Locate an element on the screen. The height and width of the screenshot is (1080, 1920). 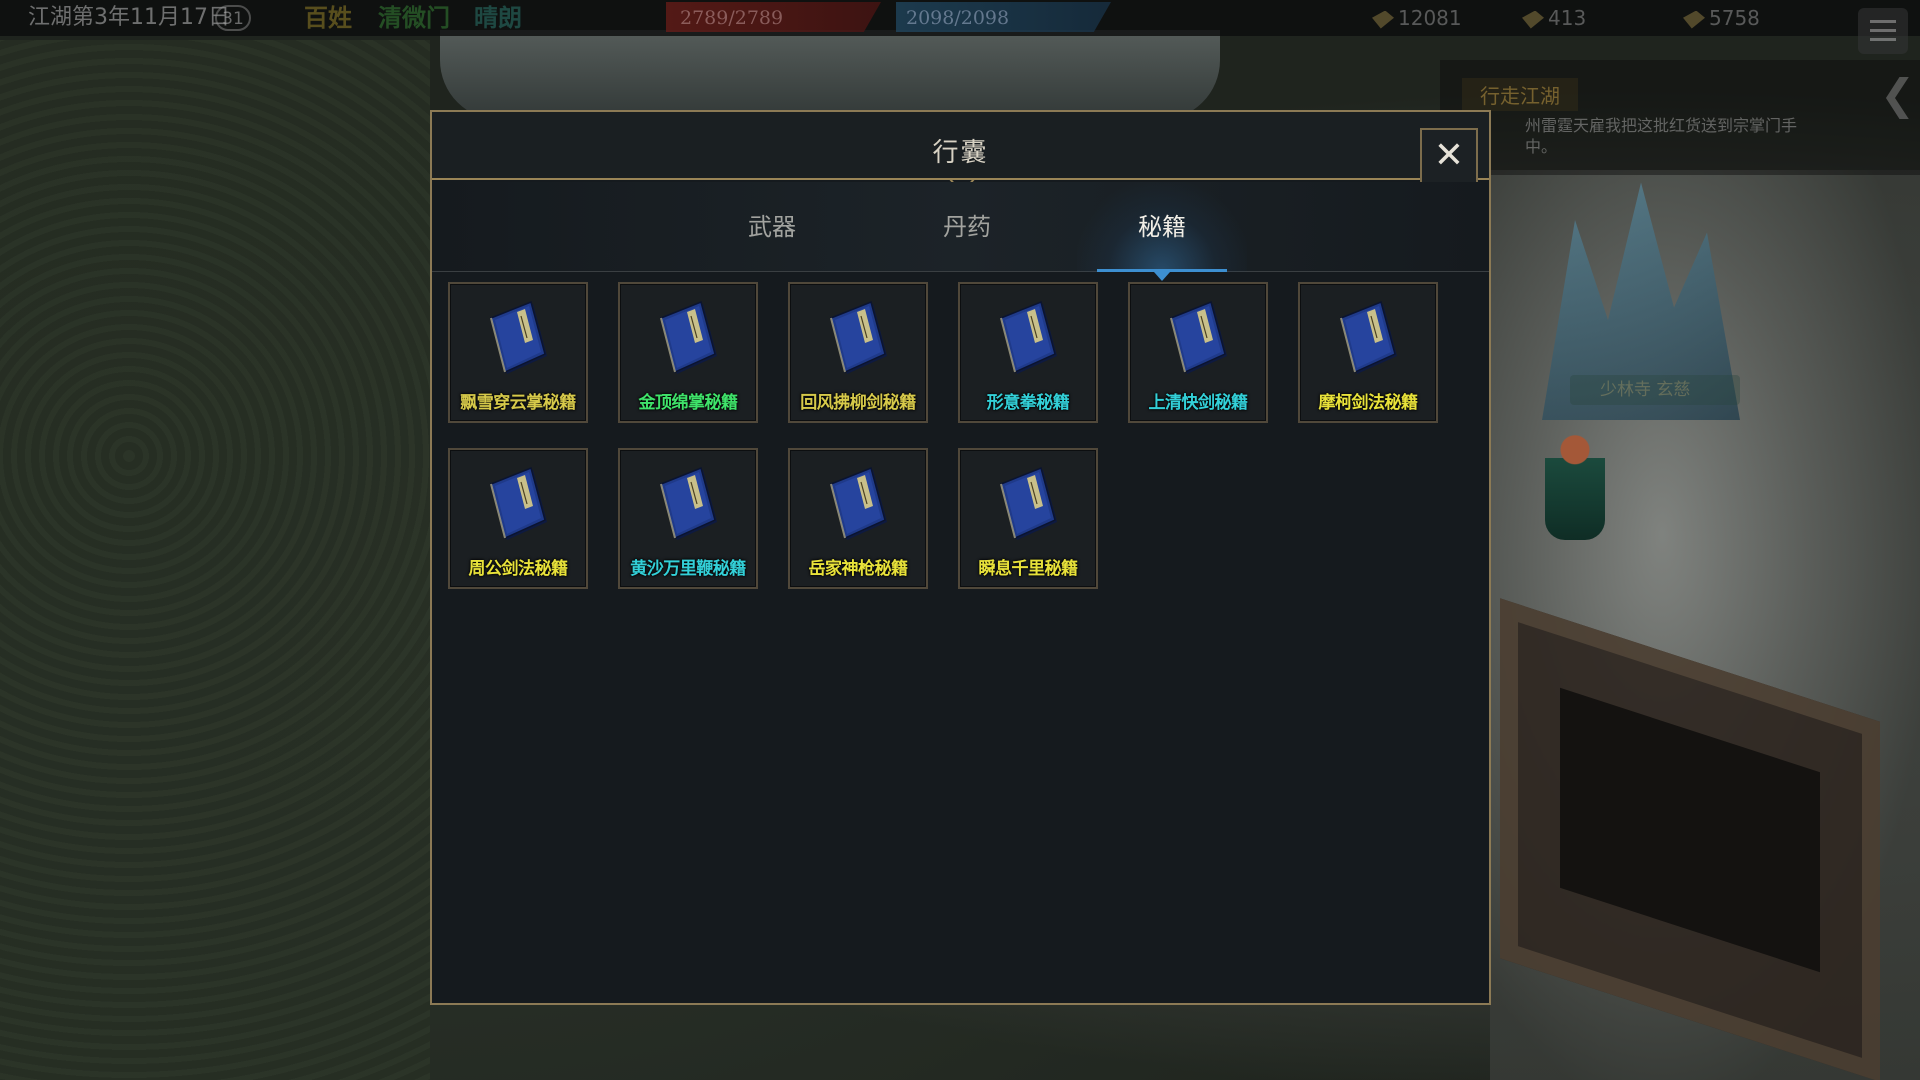
ingot-icon is located at coordinates (1533, 19).